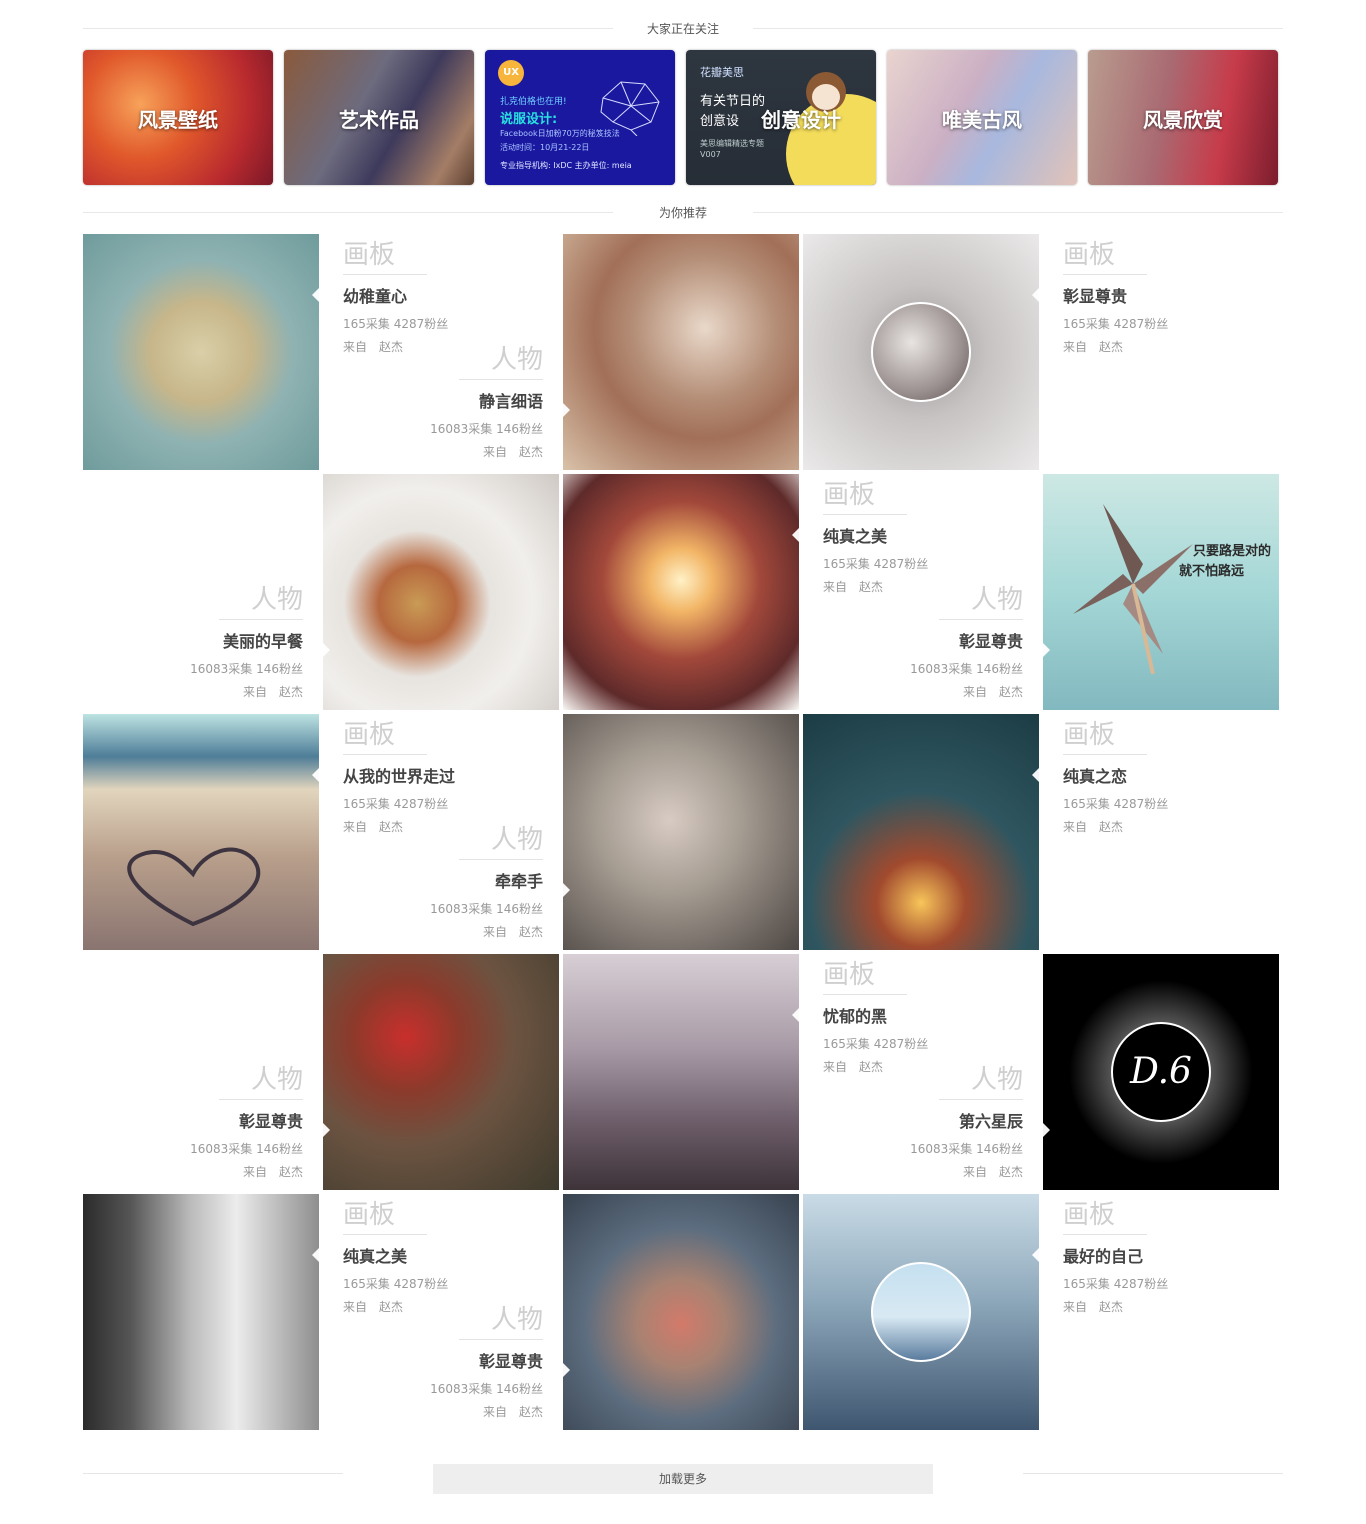 This screenshot has width=1366, height=1524. I want to click on board-name-link: 幼稚童心, so click(395, 295).